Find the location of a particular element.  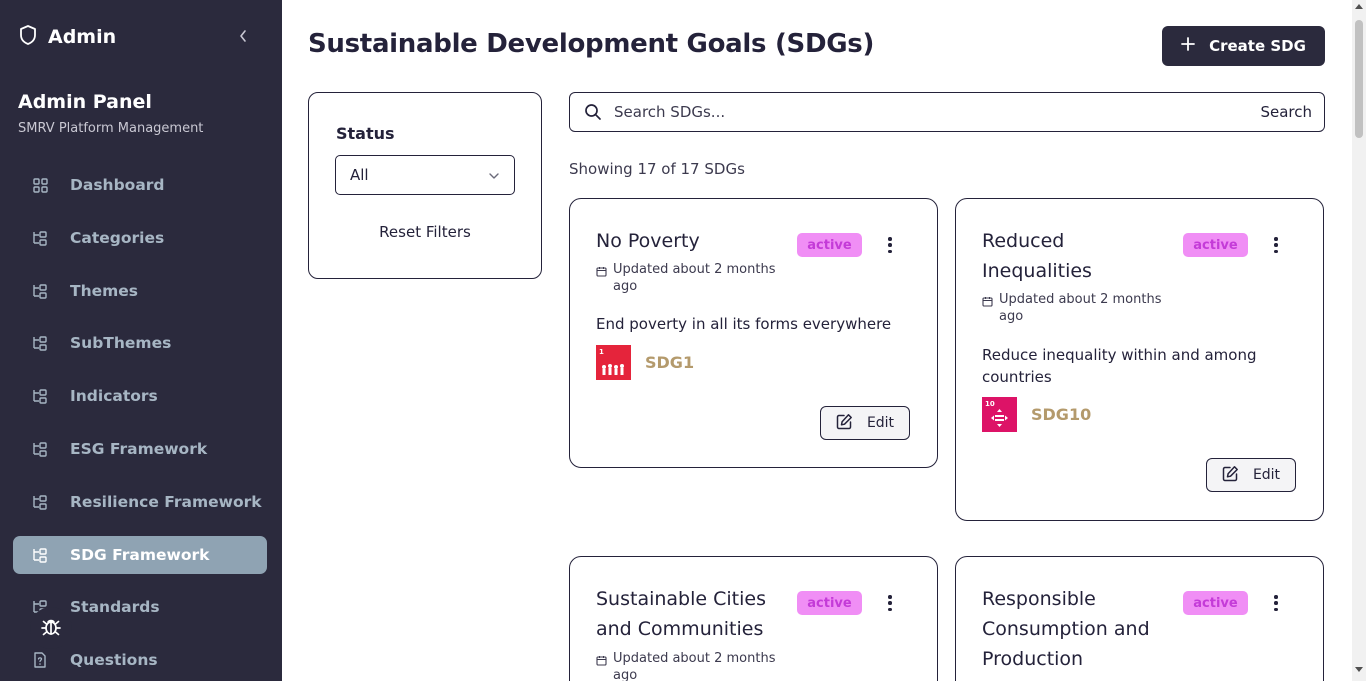

debug-button is located at coordinates (51, 628).